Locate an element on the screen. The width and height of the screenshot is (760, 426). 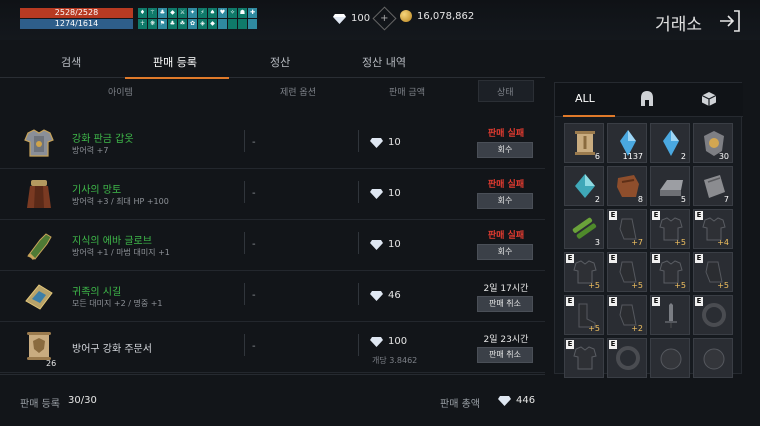
item-stat: 방어력 +1 / 마법 대미지 +1 is located at coordinates (121, 252).